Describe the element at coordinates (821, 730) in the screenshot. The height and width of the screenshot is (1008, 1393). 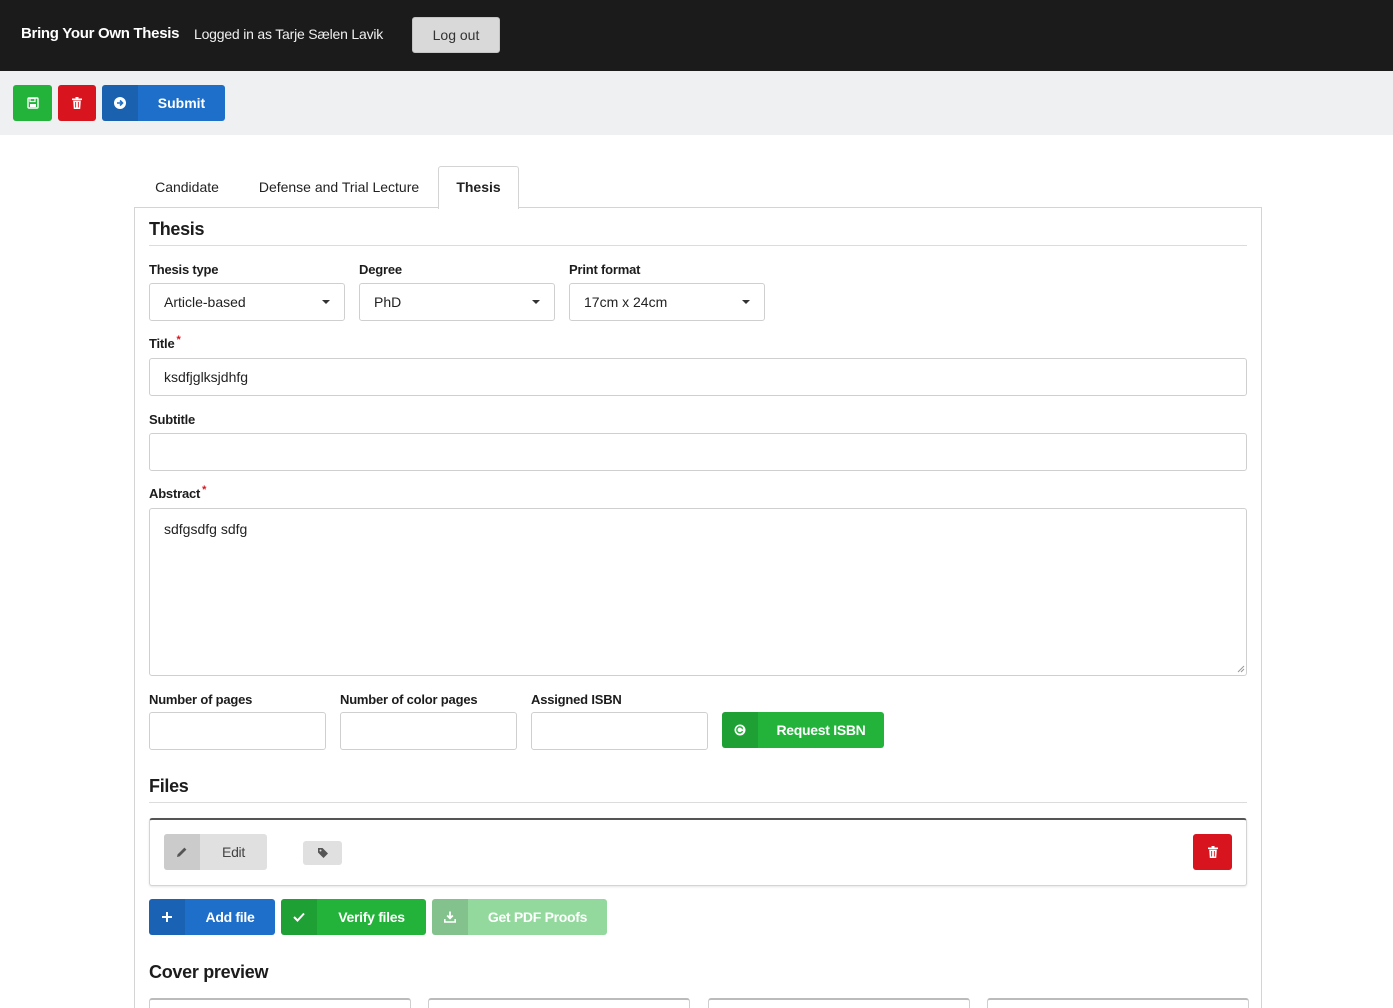
I see `request-isbn-label: Request ISBN` at that location.